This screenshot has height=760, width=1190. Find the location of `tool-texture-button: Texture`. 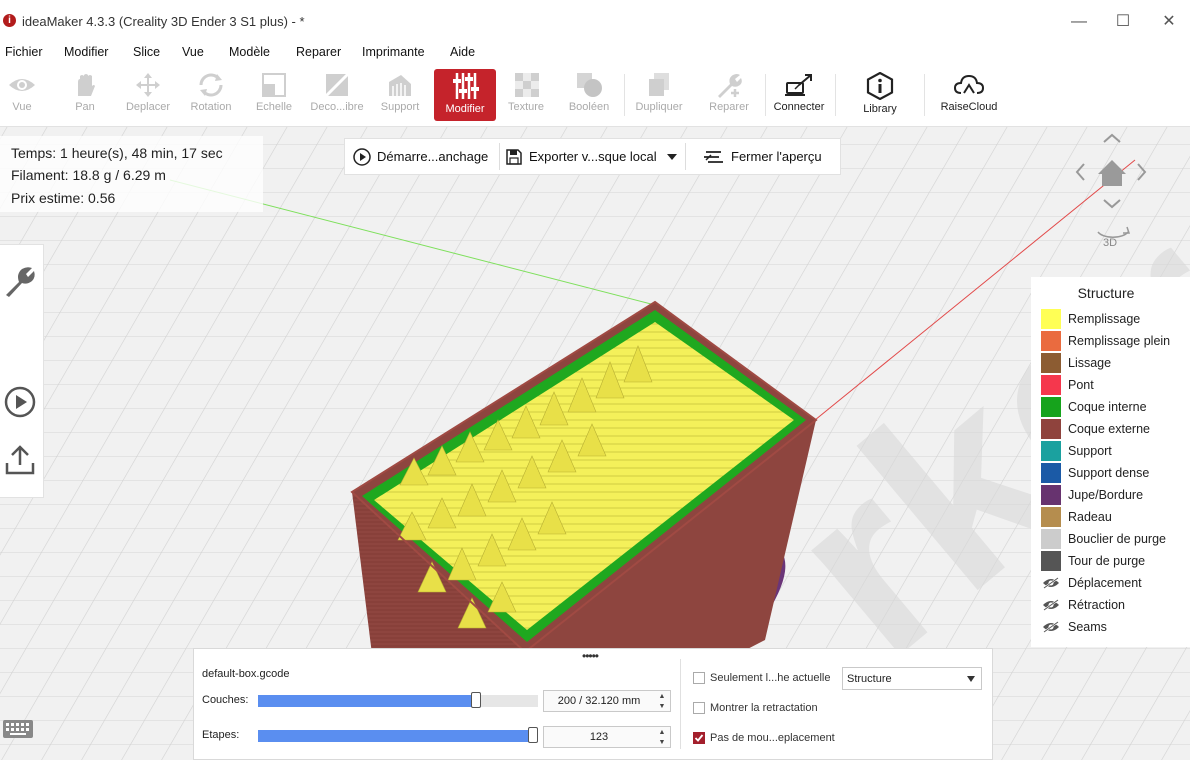

tool-texture-button: Texture is located at coordinates (526, 95).